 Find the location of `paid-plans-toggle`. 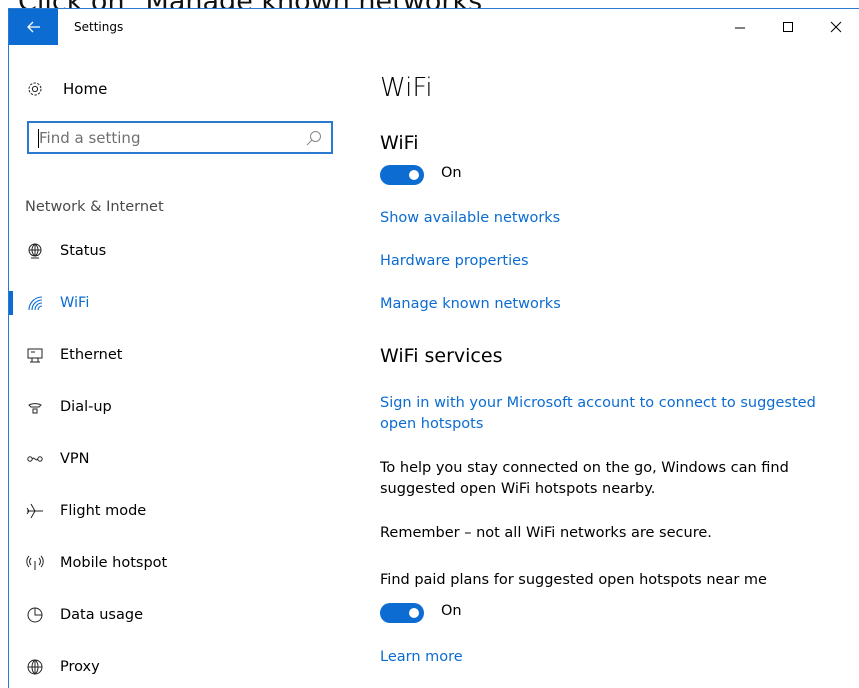

paid-plans-toggle is located at coordinates (402, 613).